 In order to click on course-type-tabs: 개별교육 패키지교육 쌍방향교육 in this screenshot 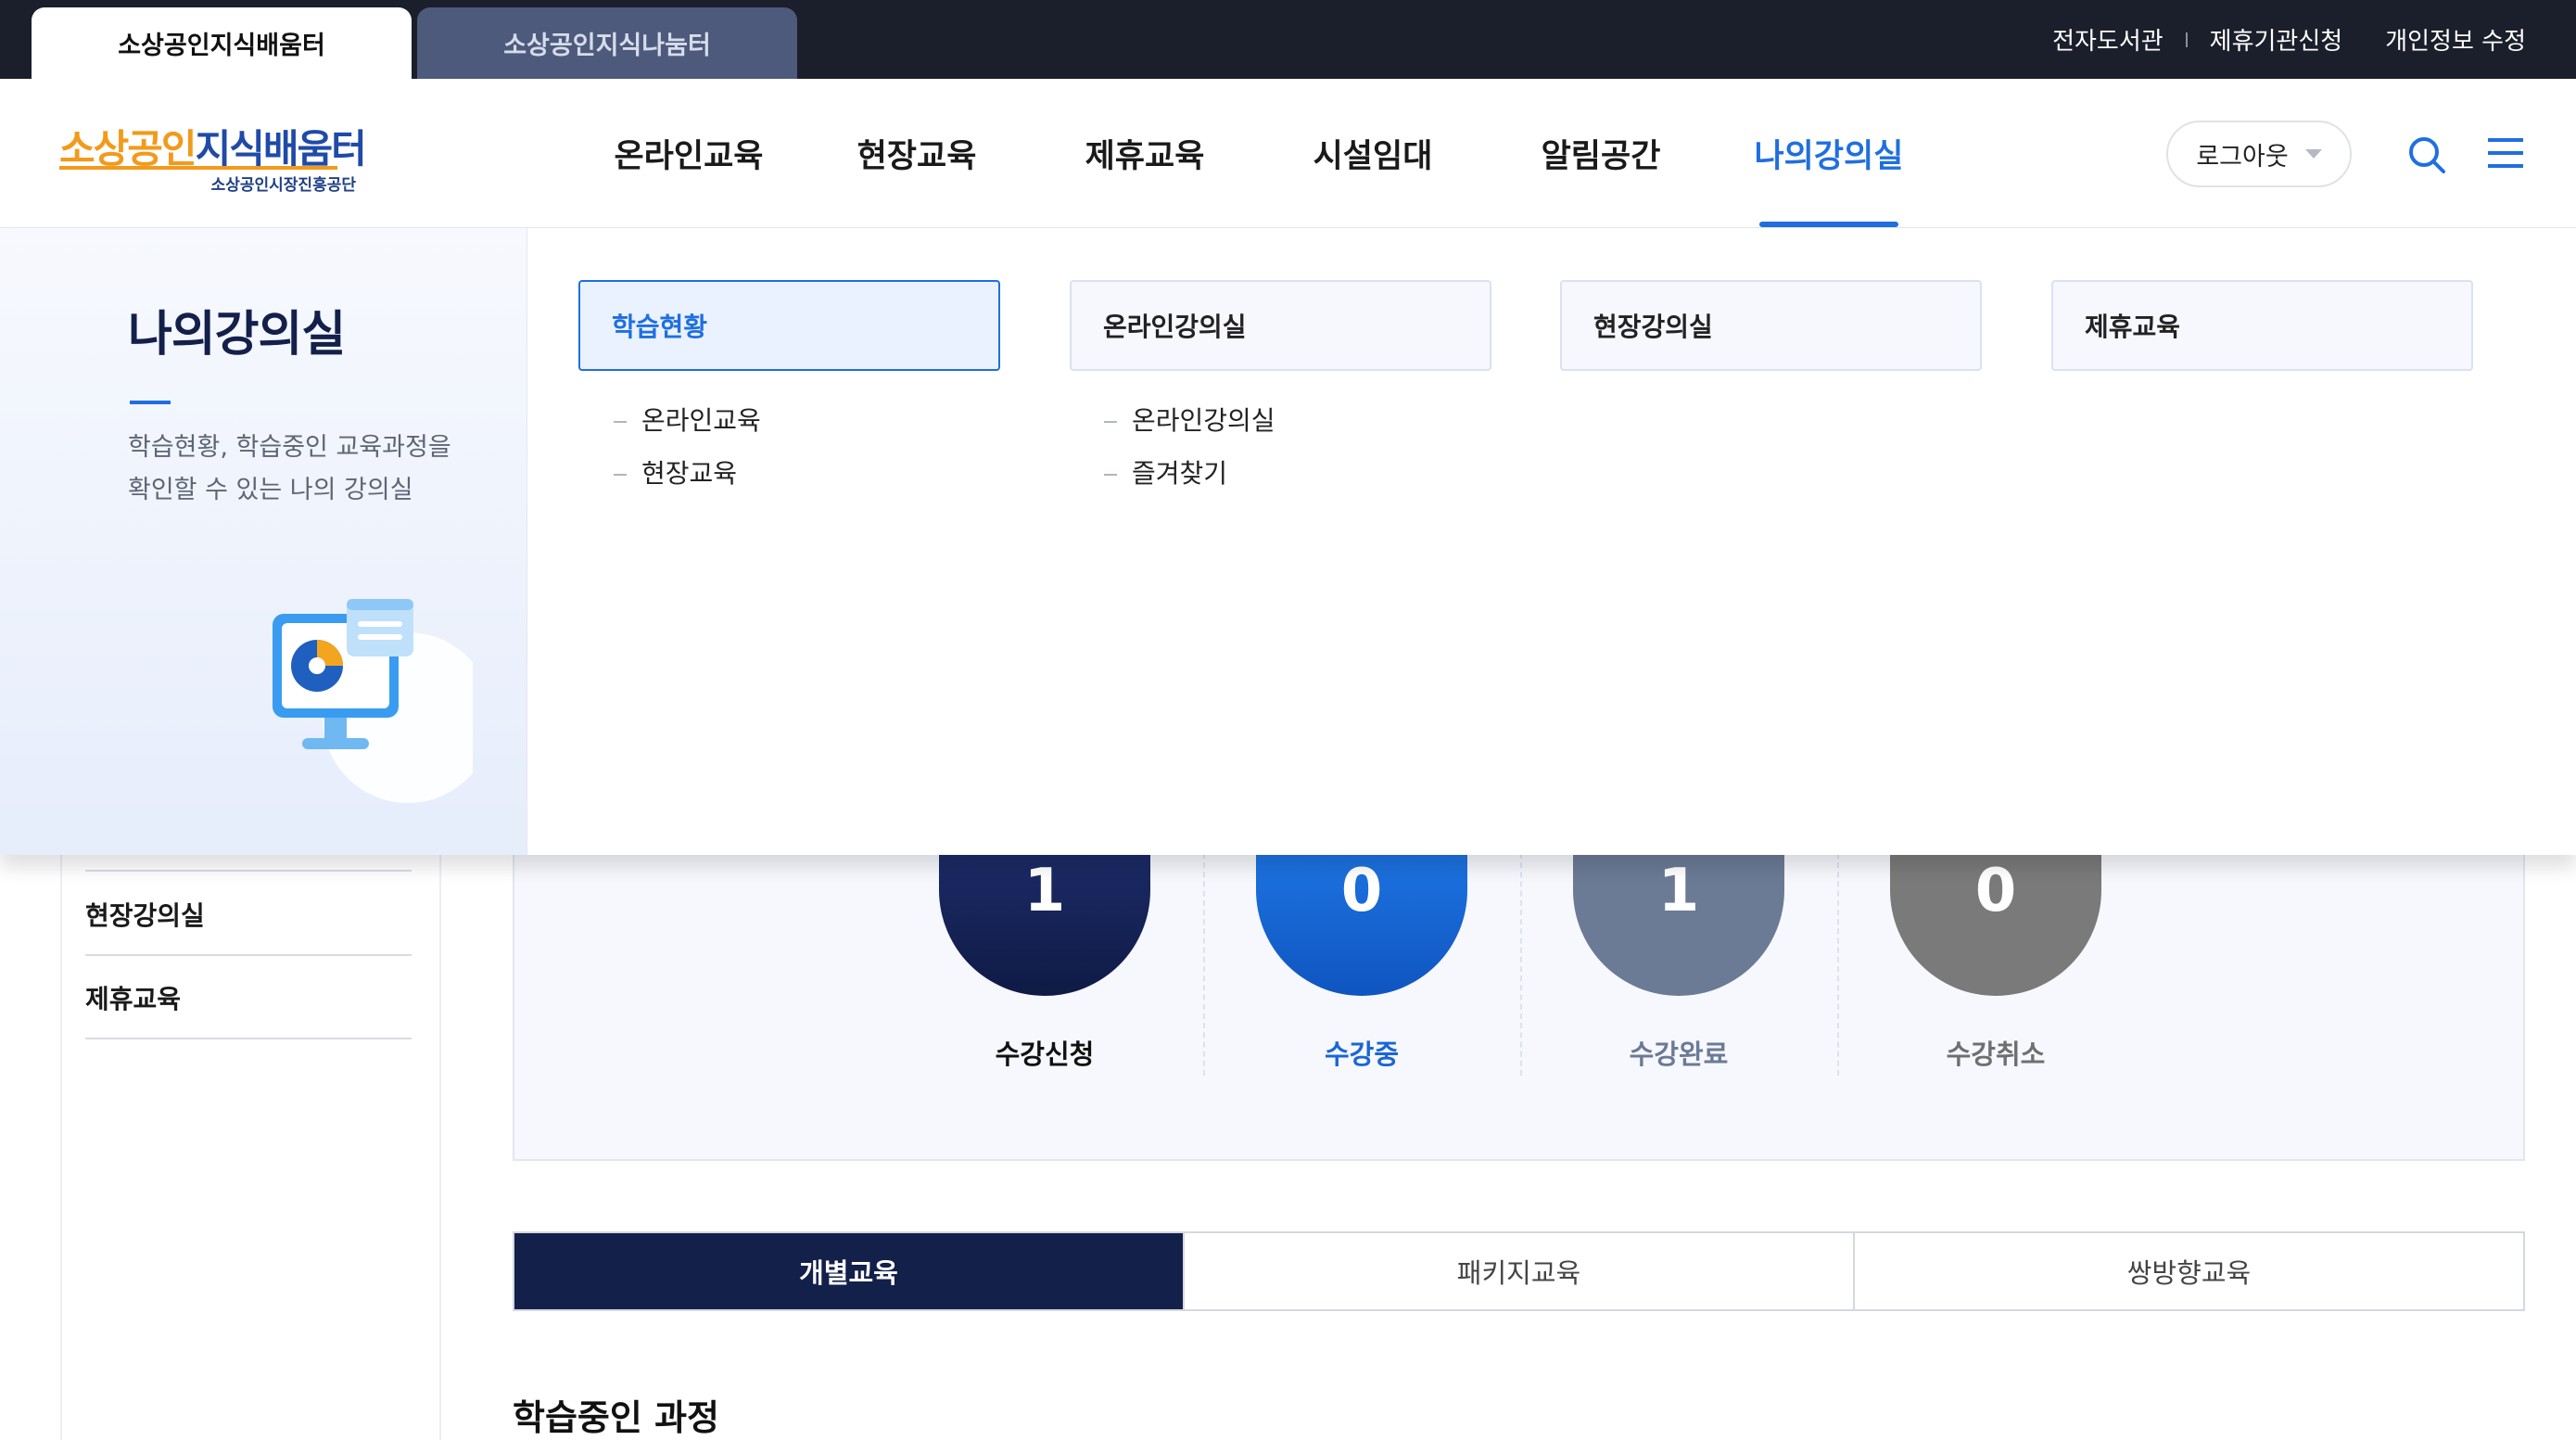, I will do `click(1519, 1271)`.